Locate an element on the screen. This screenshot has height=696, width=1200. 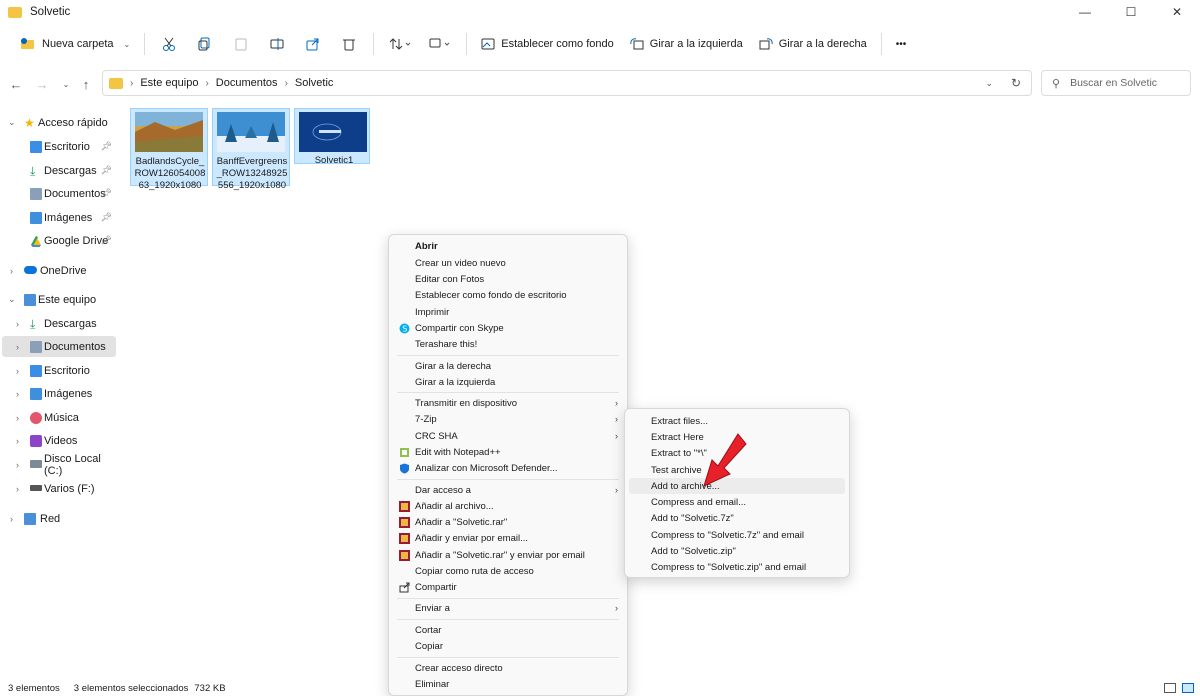
sidebar-item-label: Imágenes is located at coordinates (68, 217).